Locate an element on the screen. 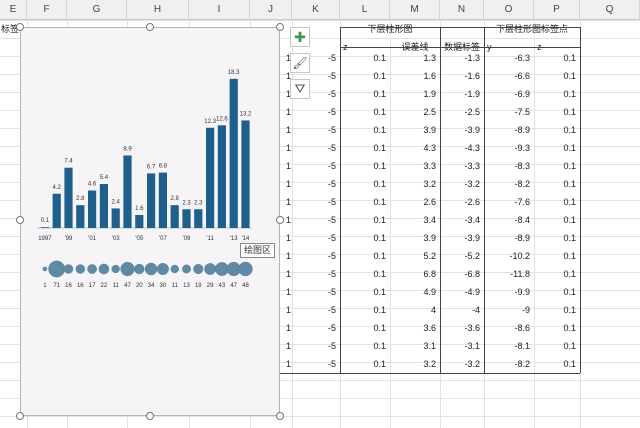 The height and width of the screenshot is (428, 640). cell-o: -8.3 is located at coordinates (509, 166).